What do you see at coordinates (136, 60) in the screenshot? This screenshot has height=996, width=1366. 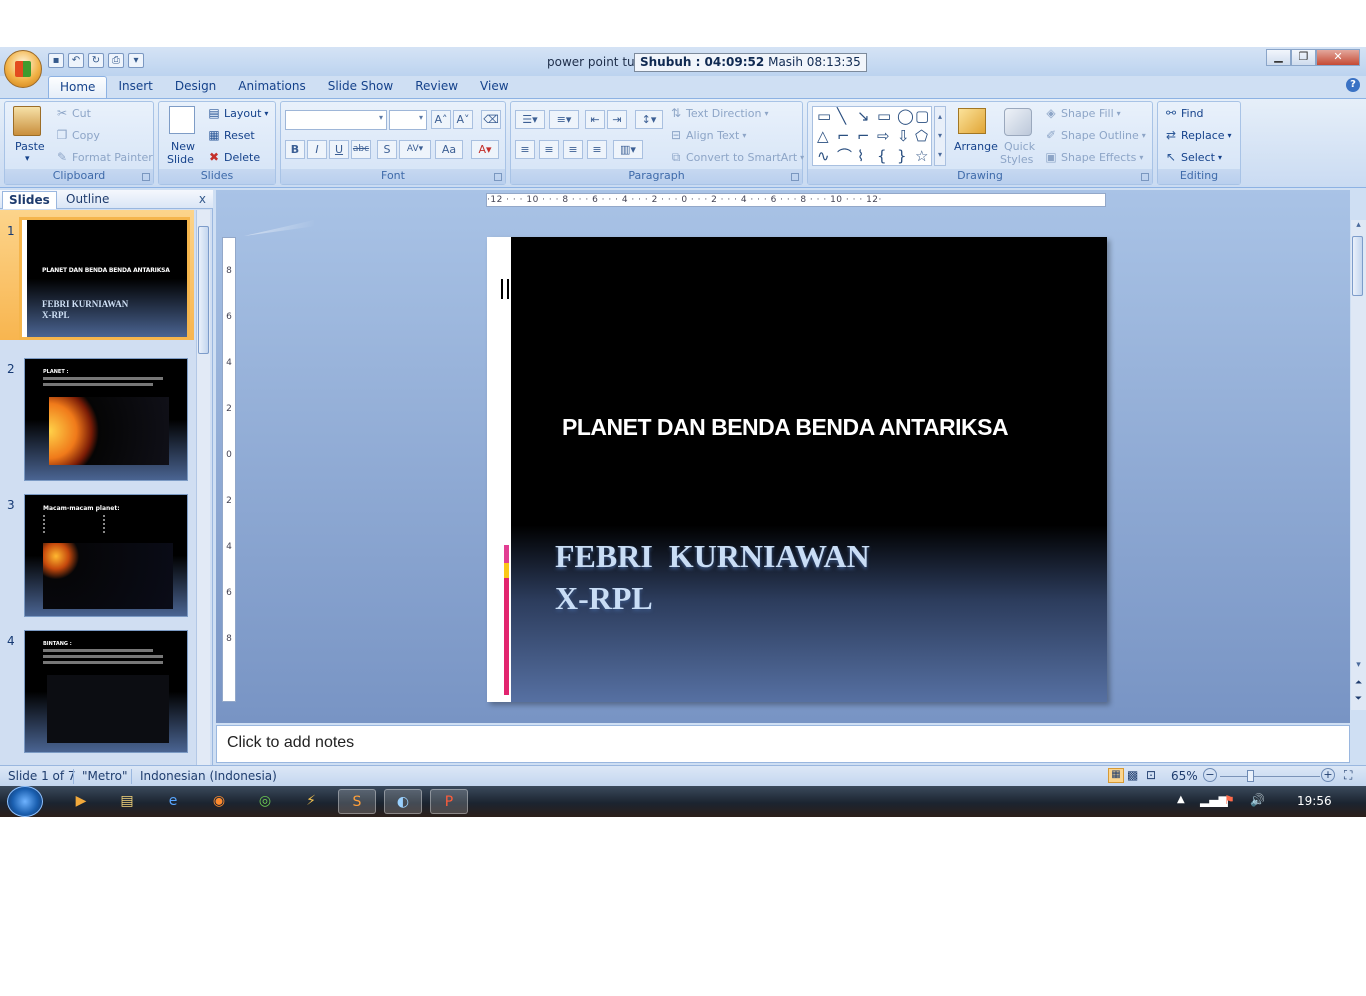 I see `customize-qat-icon: ▾` at bounding box center [136, 60].